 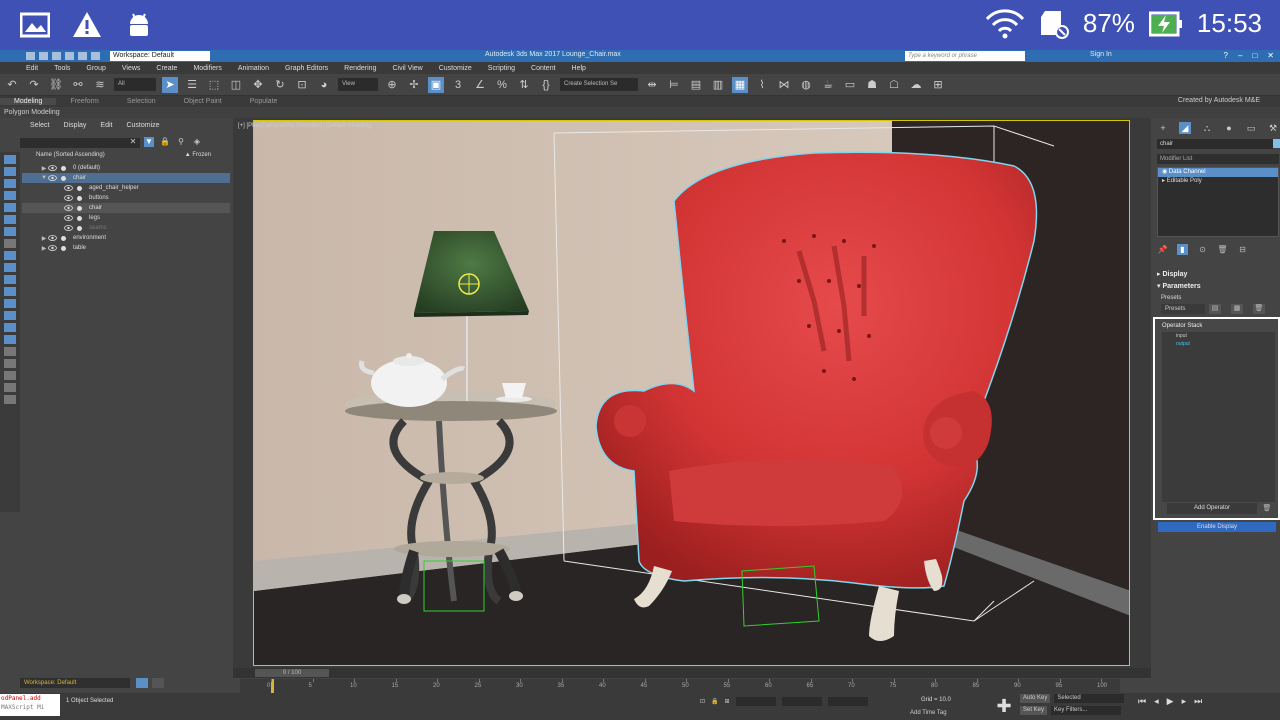 What do you see at coordinates (1240, 55) in the screenshot?
I see `minimize-icon: –` at bounding box center [1240, 55].